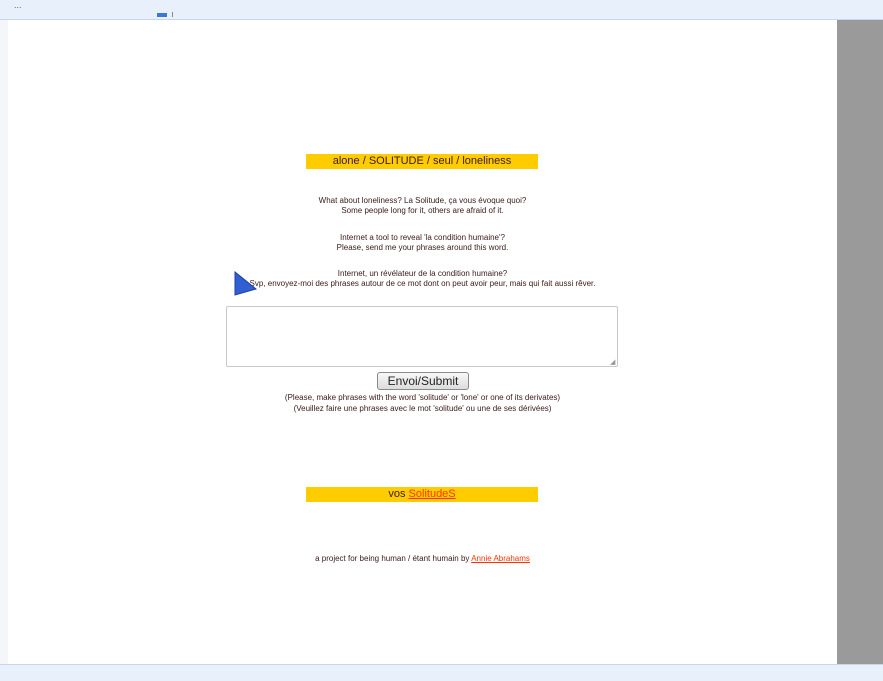  What do you see at coordinates (423, 381) in the screenshot?
I see `submit-button: Envoi/Submit` at bounding box center [423, 381].